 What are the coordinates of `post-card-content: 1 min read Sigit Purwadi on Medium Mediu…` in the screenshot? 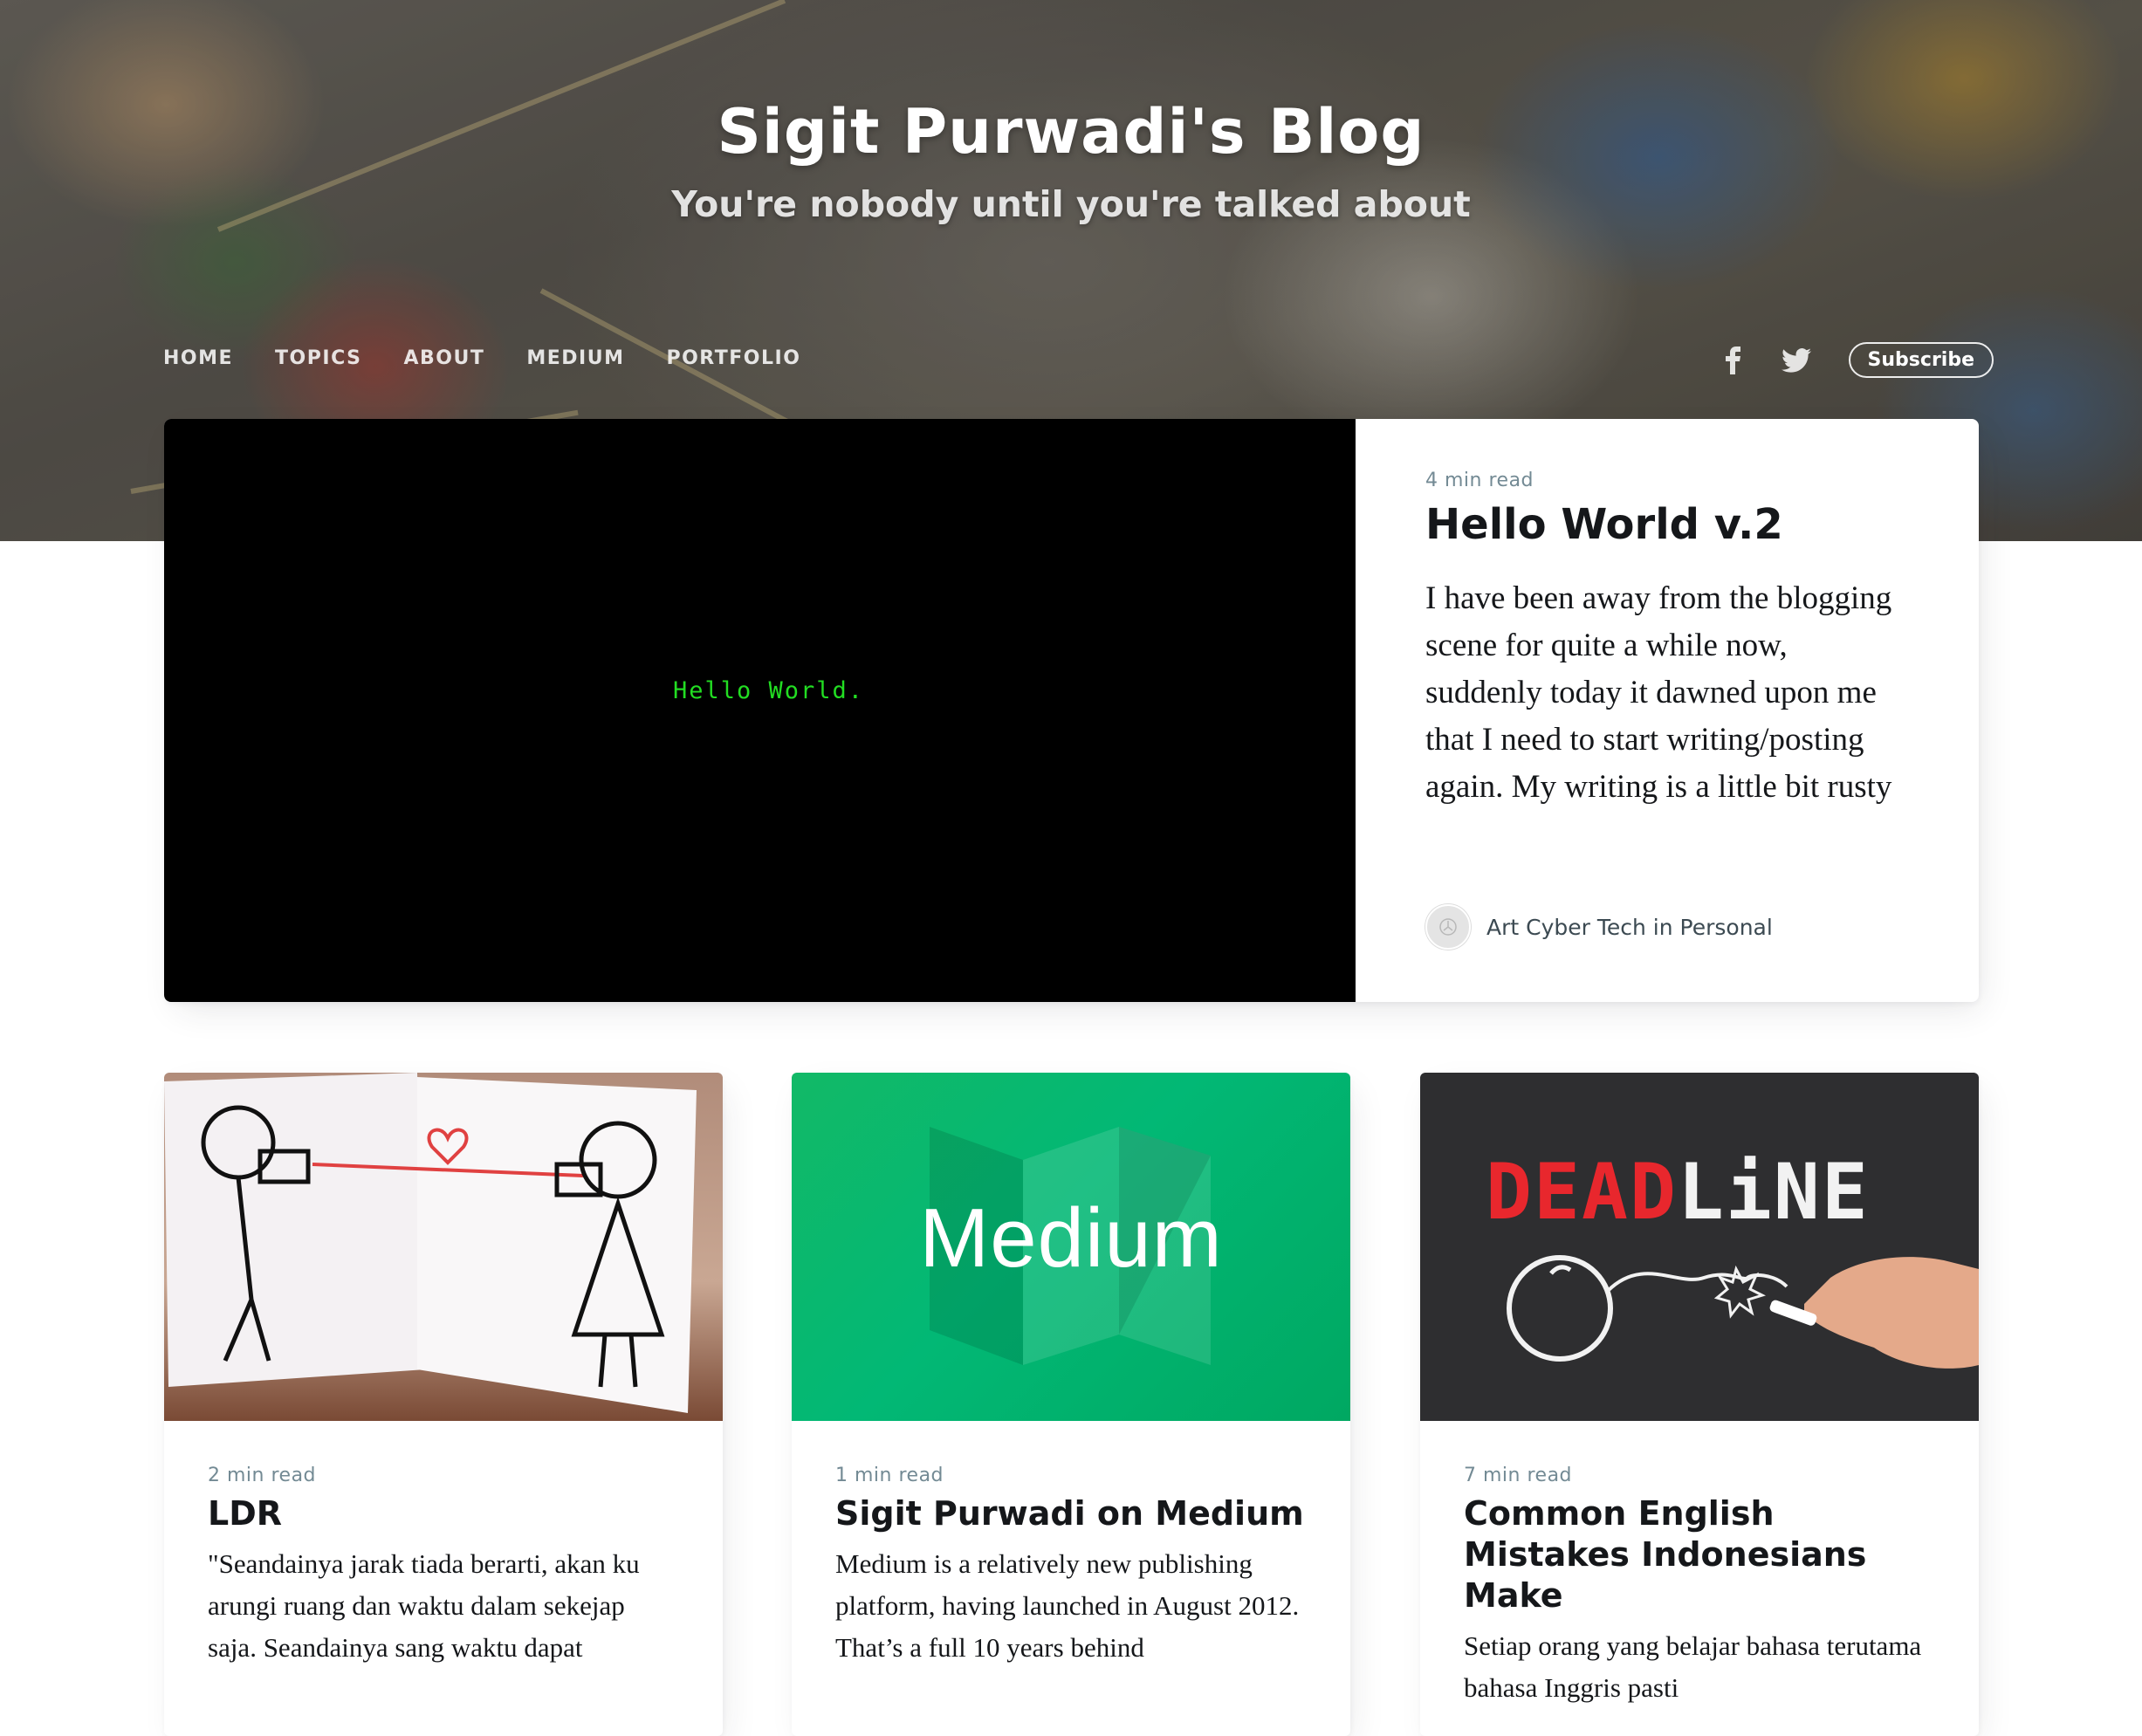 It's located at (1071, 1545).